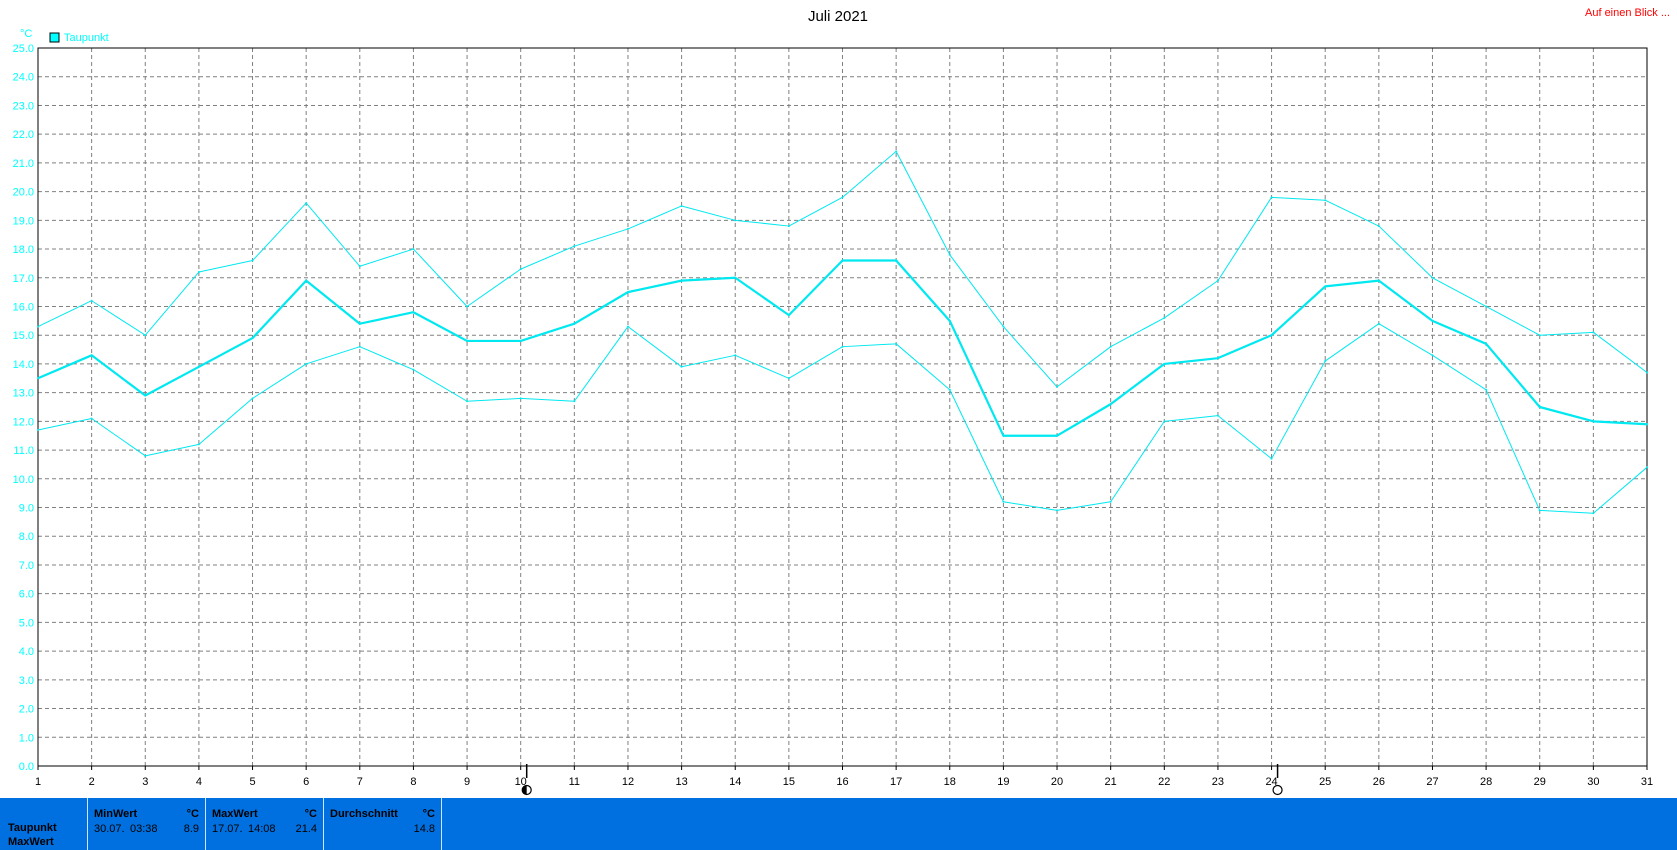 The image size is (1677, 850). I want to click on stats-unit-maxwert: °C, so click(310, 814).